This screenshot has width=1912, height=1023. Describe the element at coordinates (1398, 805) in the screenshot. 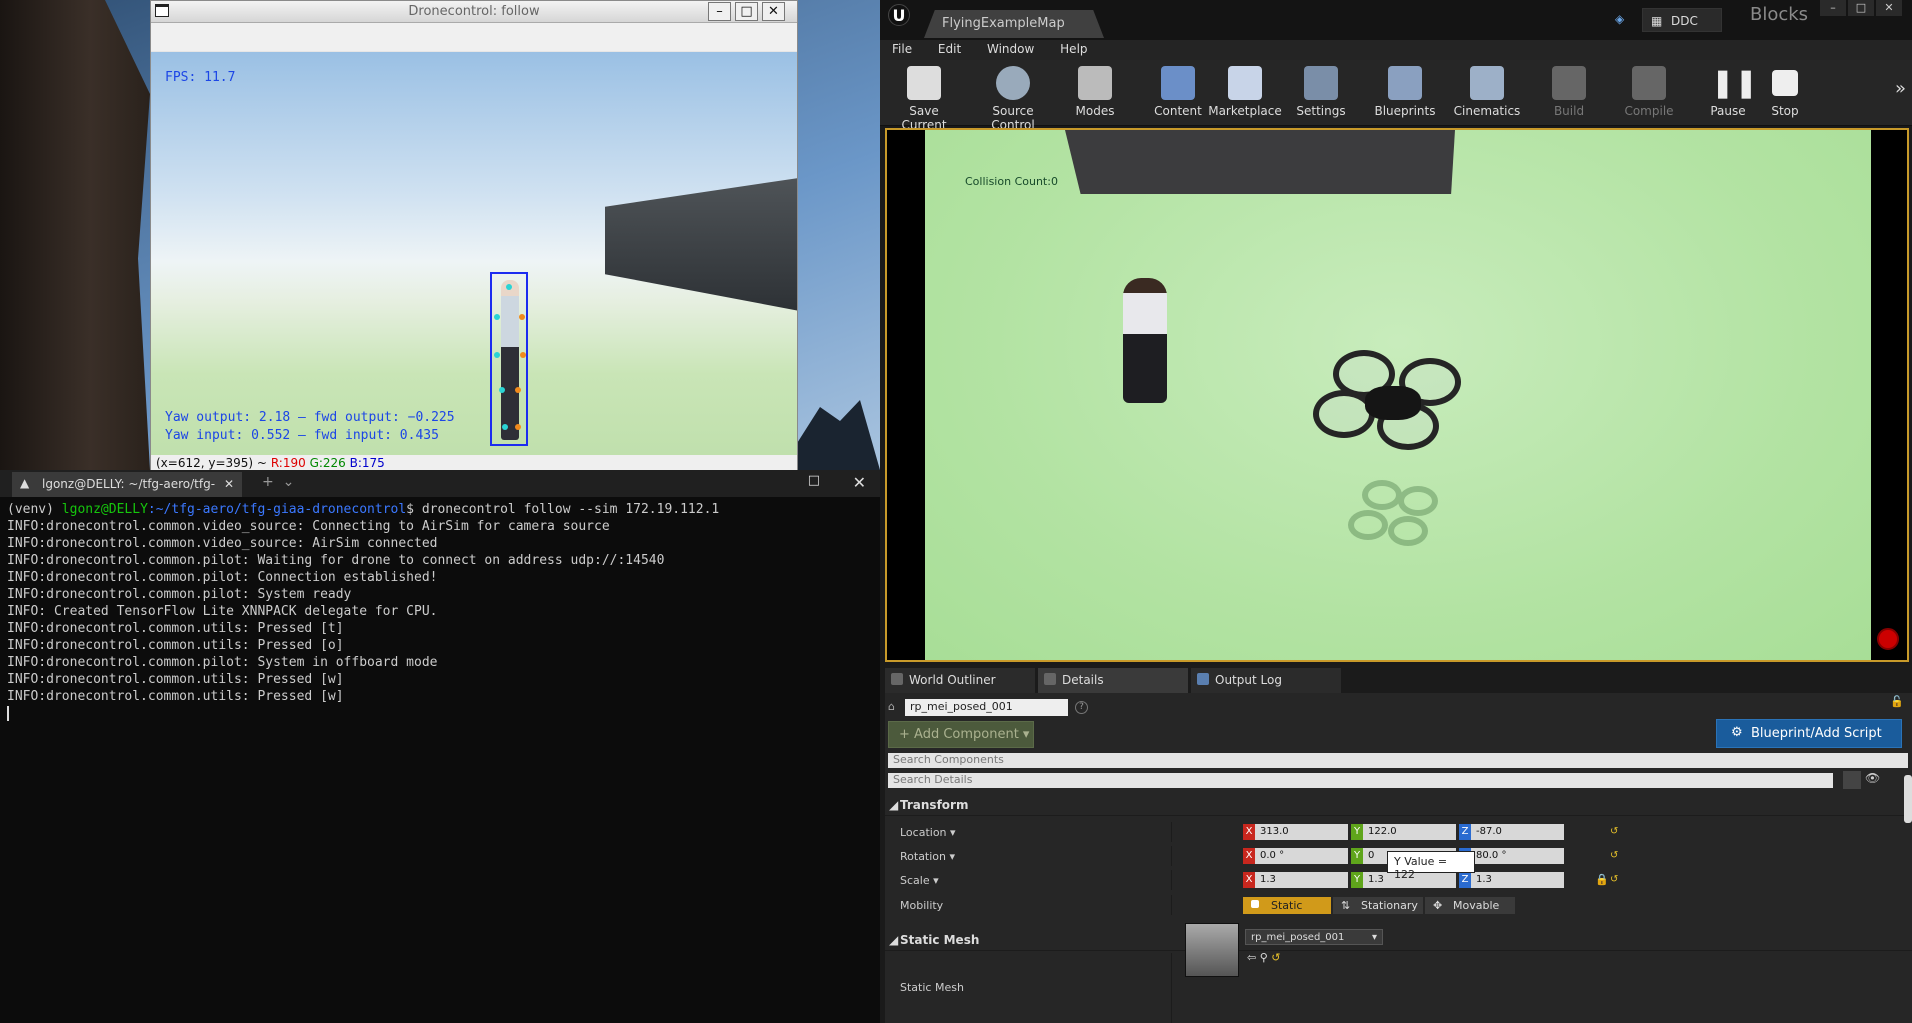

I see `transform-header: ◢ Transform` at that location.